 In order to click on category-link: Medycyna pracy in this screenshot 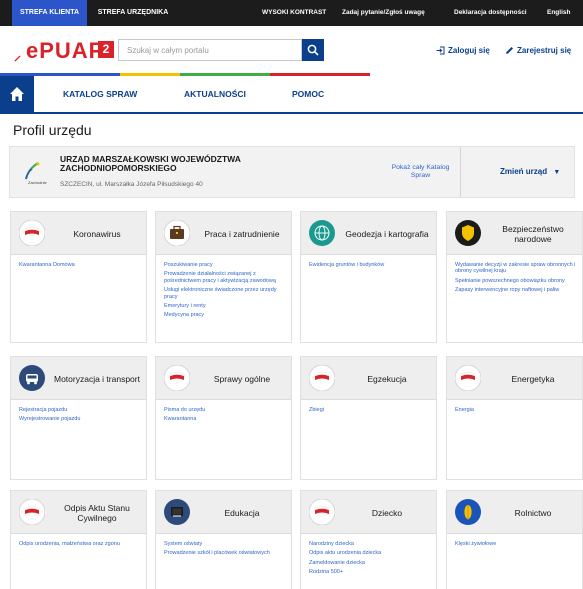, I will do `click(225, 315)`.